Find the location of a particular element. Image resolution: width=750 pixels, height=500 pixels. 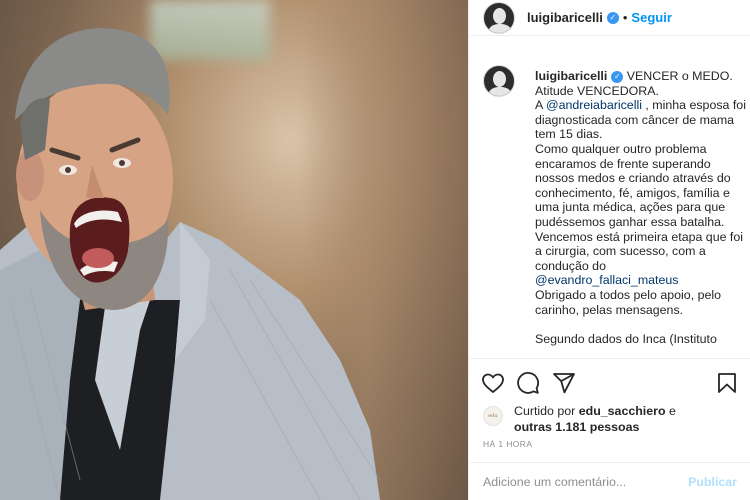

likes-count-link: outras 1.181 pessoas is located at coordinates (576, 427).